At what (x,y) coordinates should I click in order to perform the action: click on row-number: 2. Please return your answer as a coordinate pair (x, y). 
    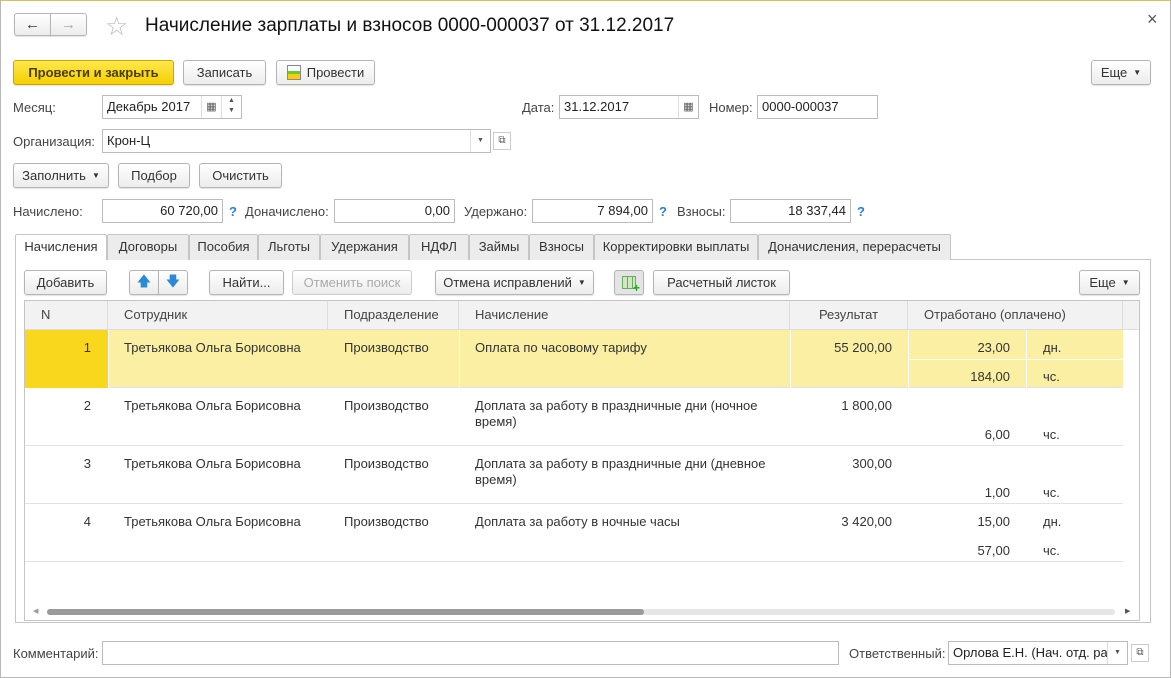
    Looking at the image, I should click on (87, 405).